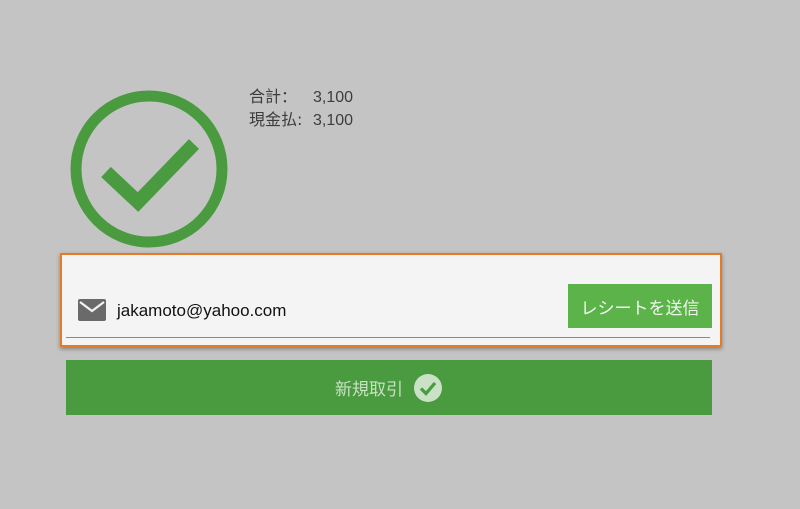  I want to click on cash-row: 現金払: 3,100, so click(301, 120).